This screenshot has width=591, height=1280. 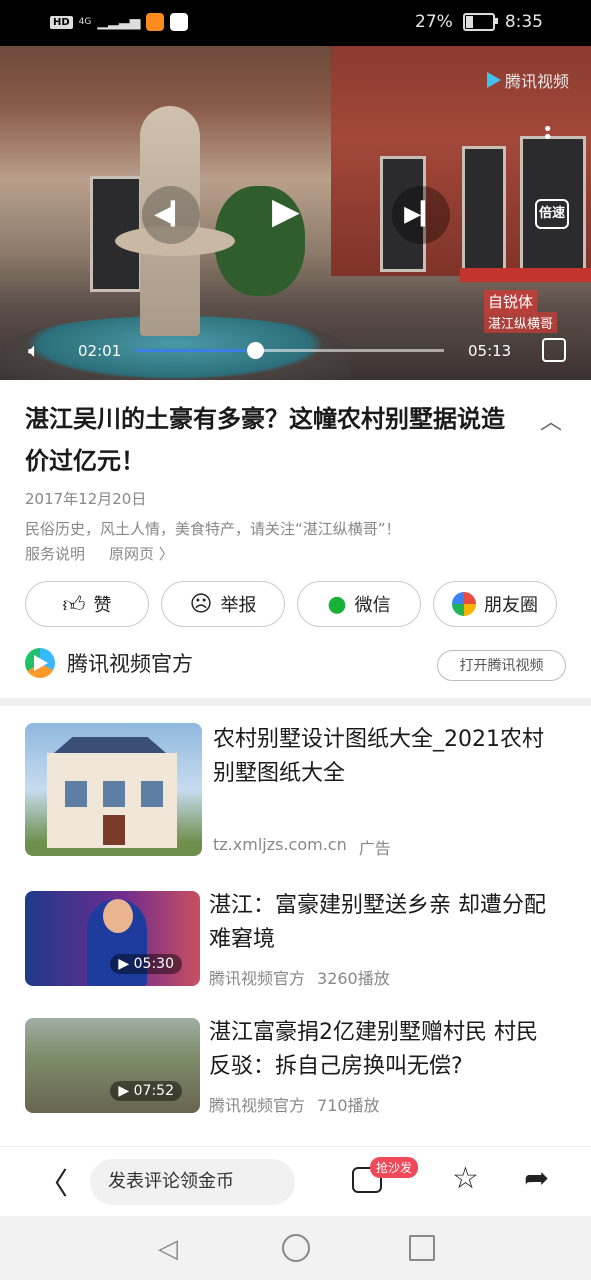 I want to click on video-thumbnail: ▶ 05:30, so click(x=112, y=938).